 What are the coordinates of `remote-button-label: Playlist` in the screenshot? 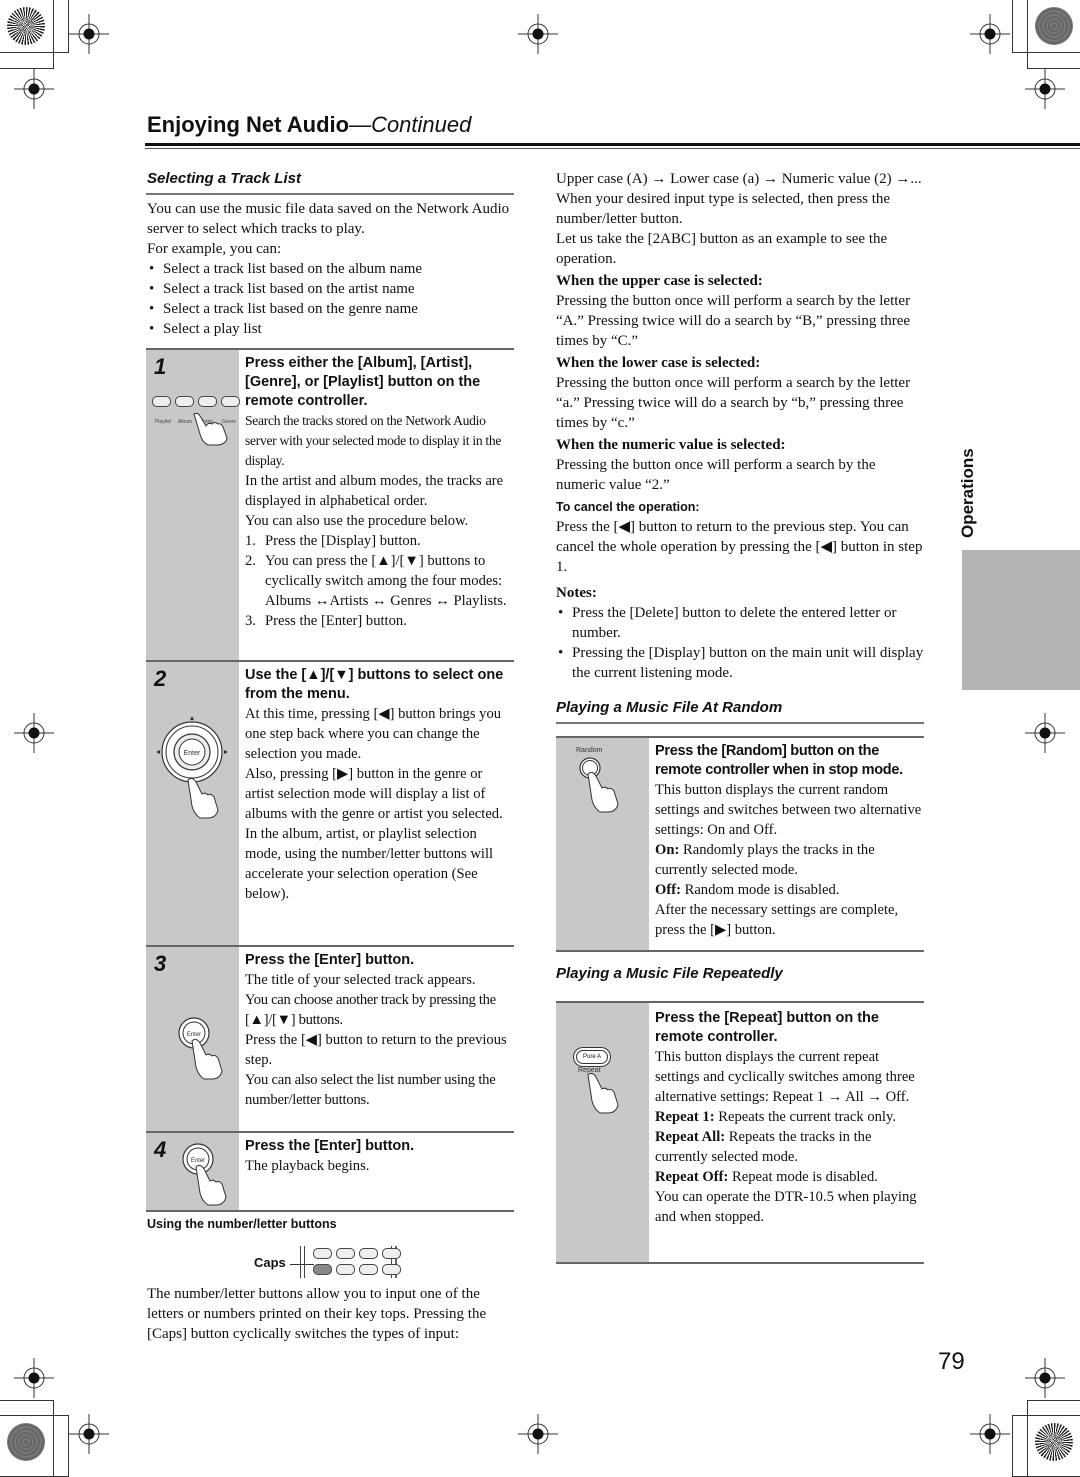 It's located at (163, 422).